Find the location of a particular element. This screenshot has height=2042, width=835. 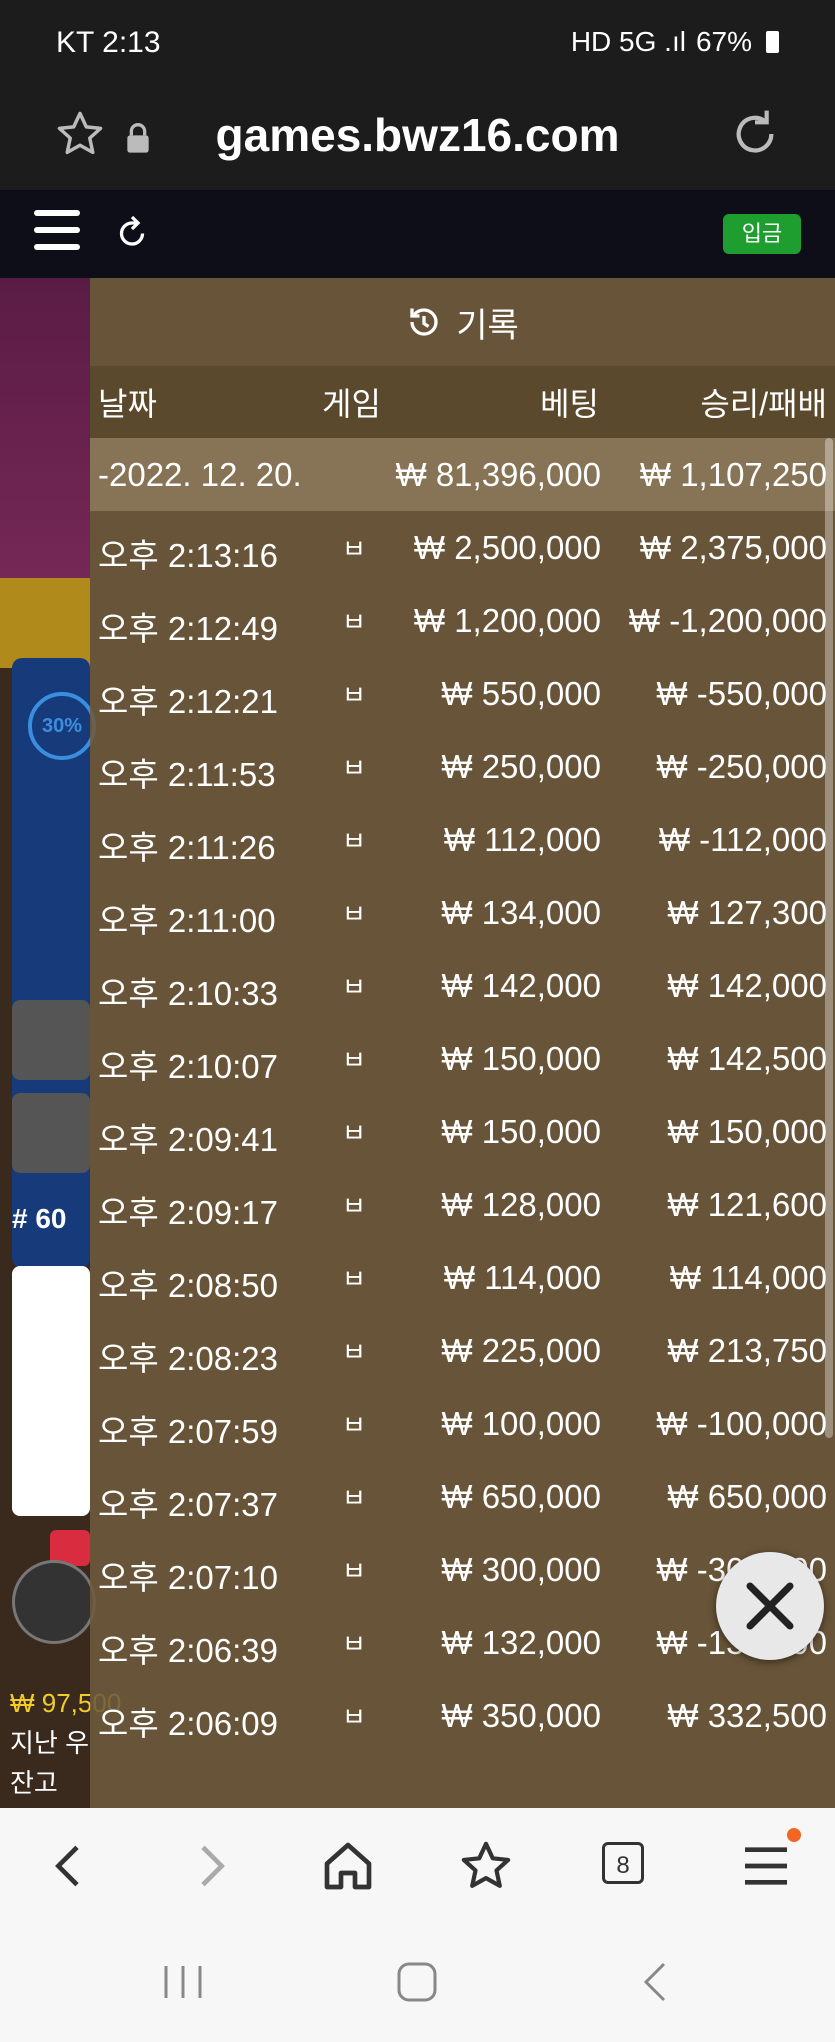

history-row: 오후 2:08:23 ㅂ ₩ 225,000 ₩ 213,750 is located at coordinates (462, 1350).